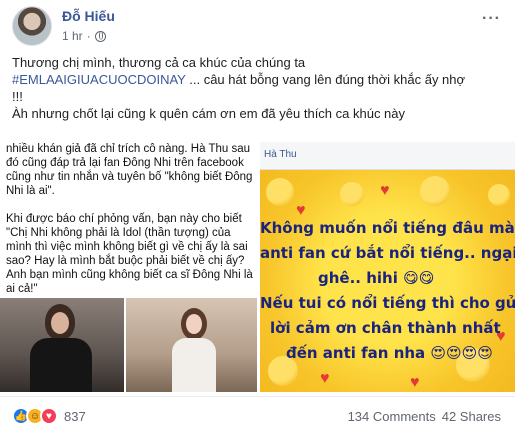 Image resolution: width=515 pixels, height=434 pixels. Describe the element at coordinates (376, 278) in the screenshot. I see `screenshot-line-3: ghê.. hihi 😋😋` at that location.